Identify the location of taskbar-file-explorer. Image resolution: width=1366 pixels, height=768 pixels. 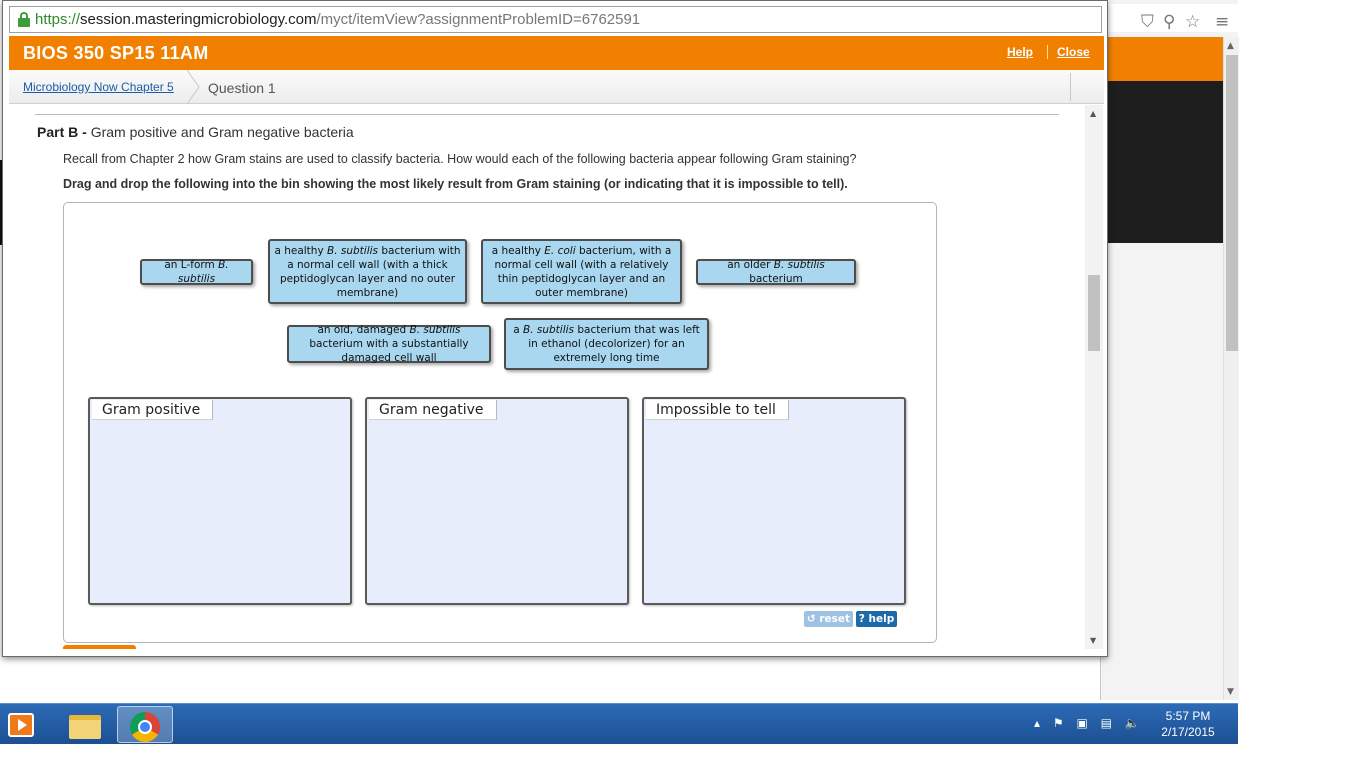
(85, 724).